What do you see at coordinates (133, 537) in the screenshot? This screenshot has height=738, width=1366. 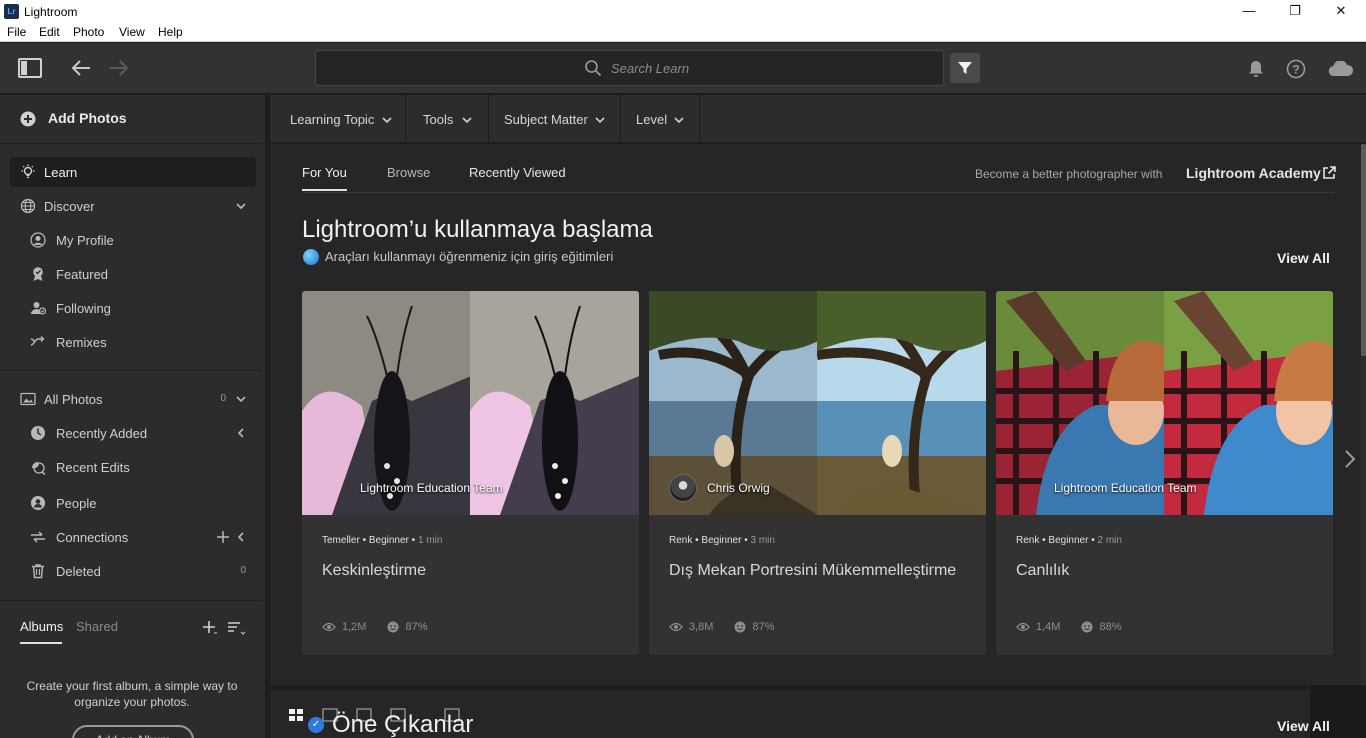 I see `sidebar-item-connections: Connections` at bounding box center [133, 537].